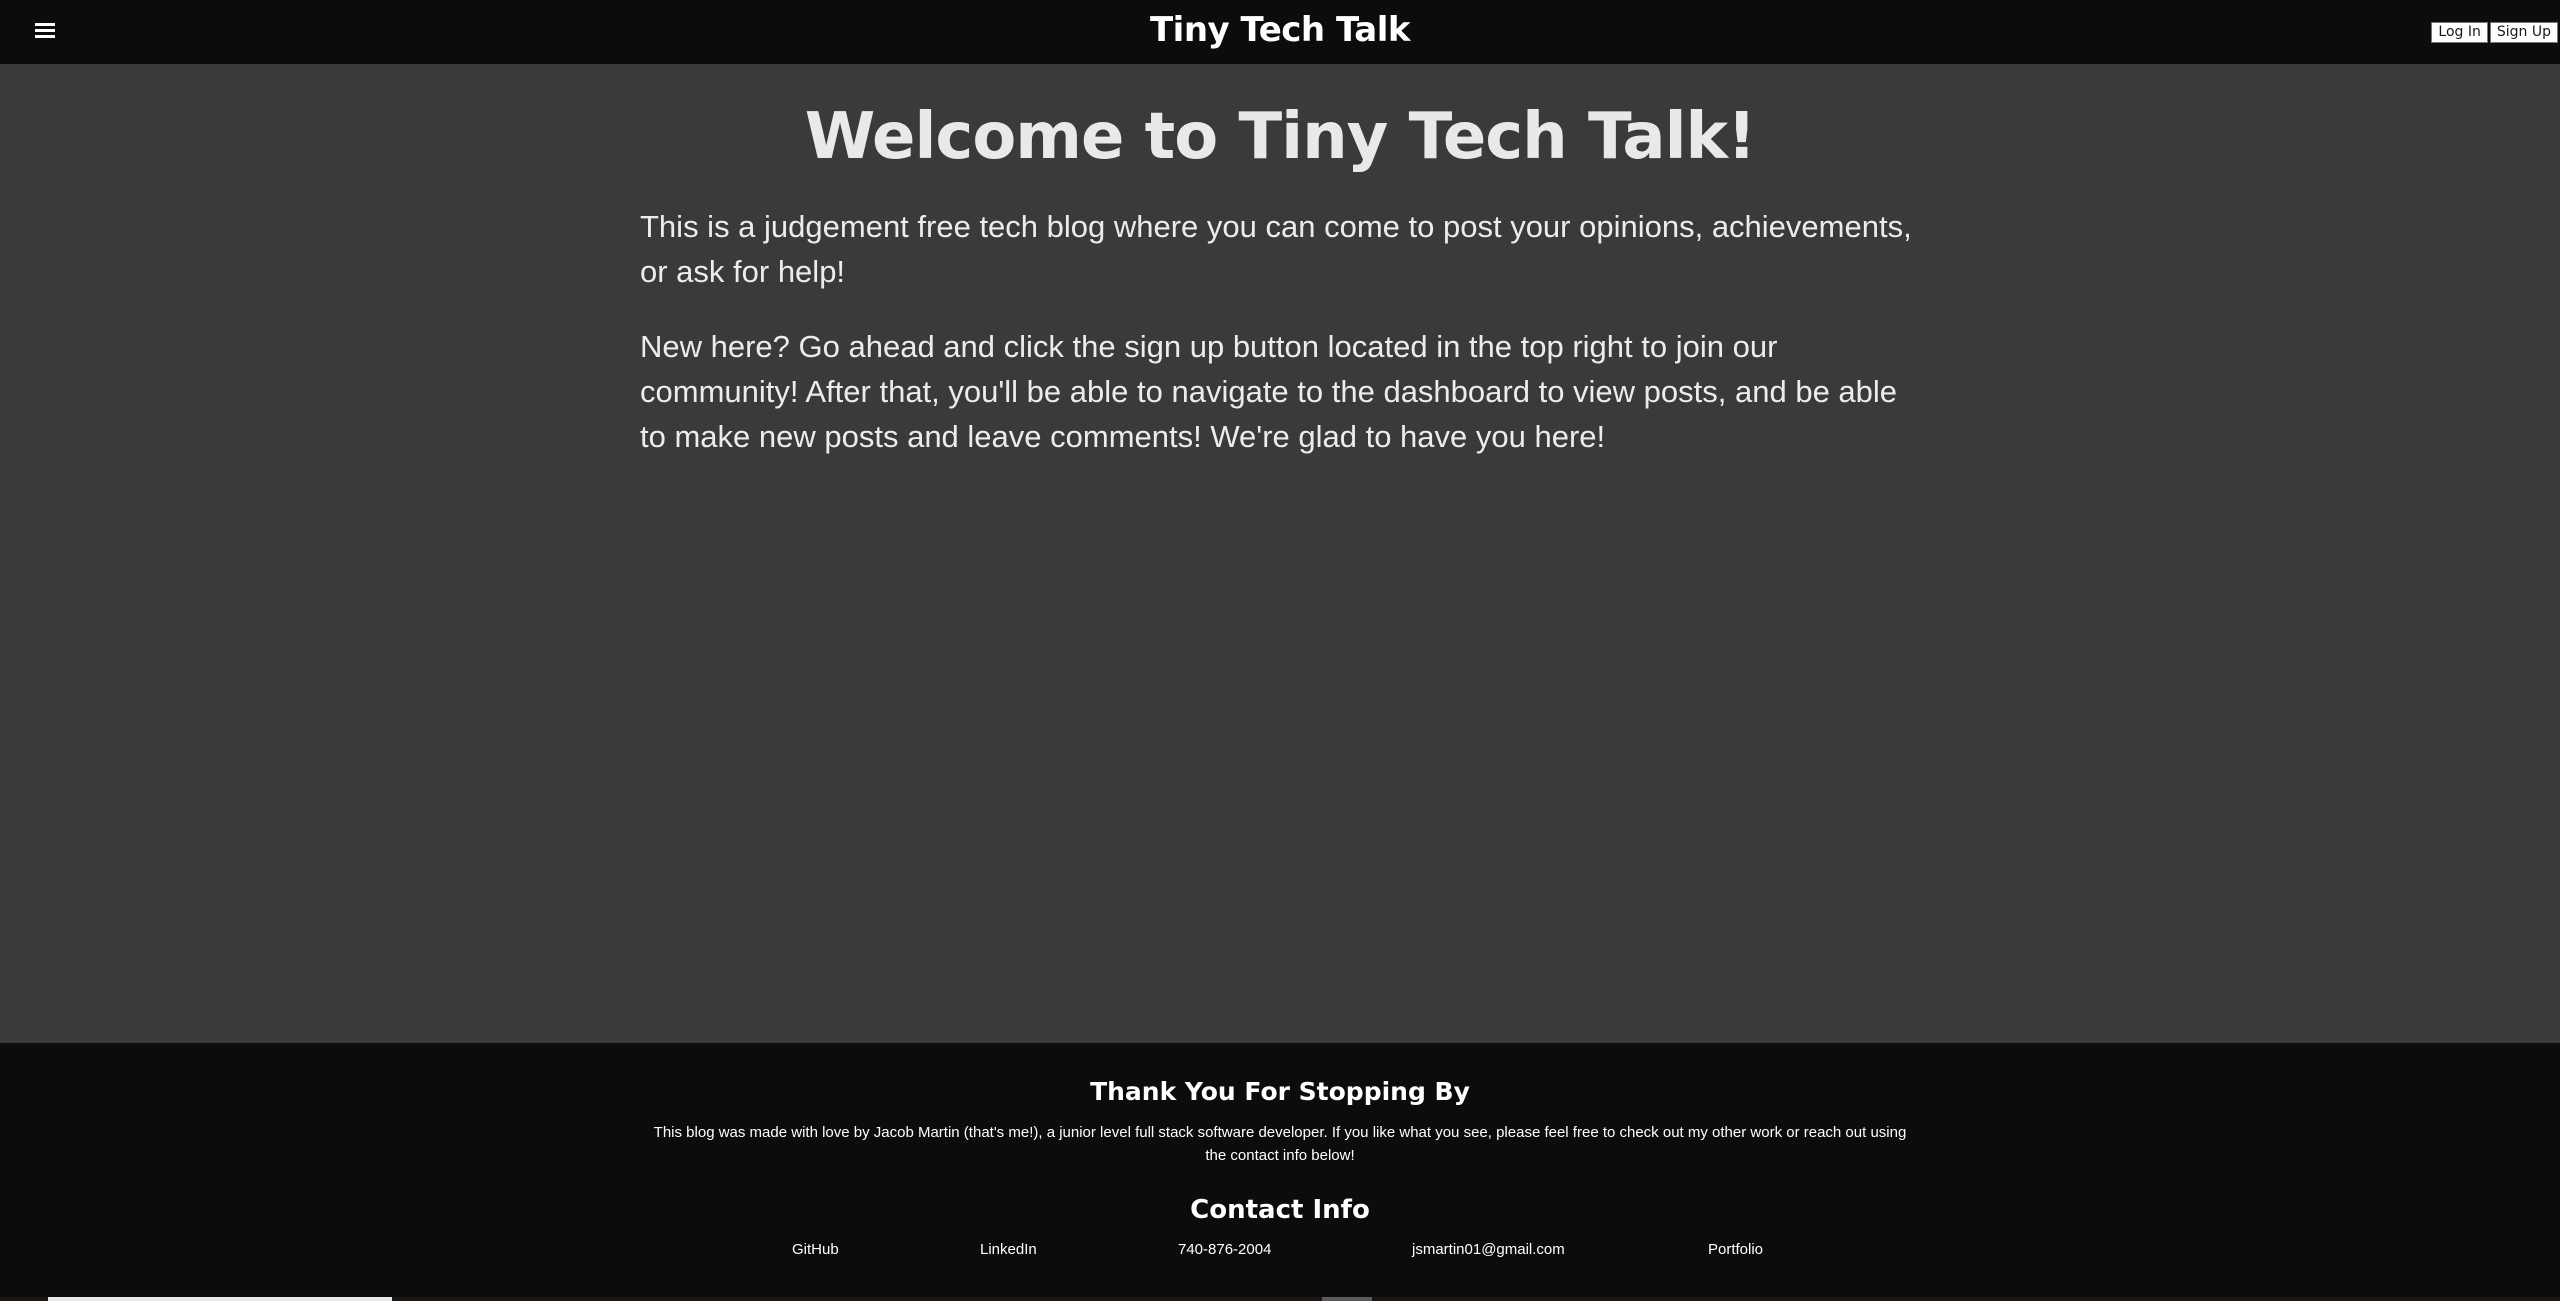 This screenshot has width=2560, height=1301. What do you see at coordinates (1735, 1249) in the screenshot?
I see `portfolio-link: Portfolio` at bounding box center [1735, 1249].